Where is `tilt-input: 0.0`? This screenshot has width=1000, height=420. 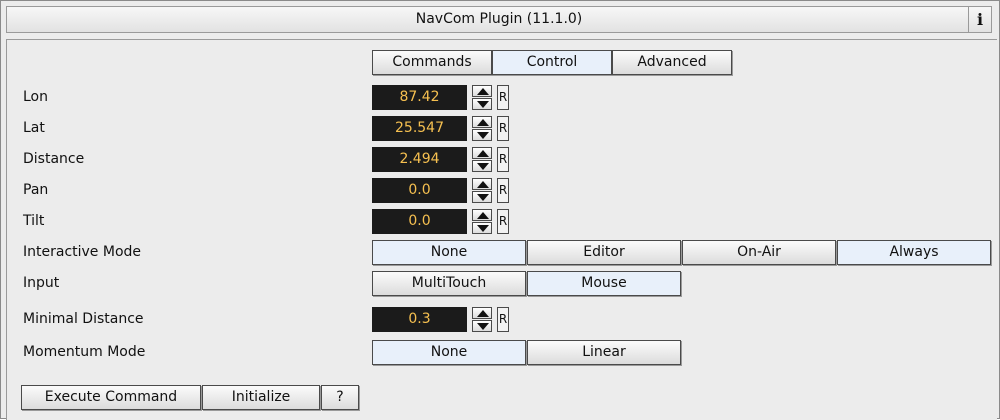
tilt-input: 0.0 is located at coordinates (419, 221).